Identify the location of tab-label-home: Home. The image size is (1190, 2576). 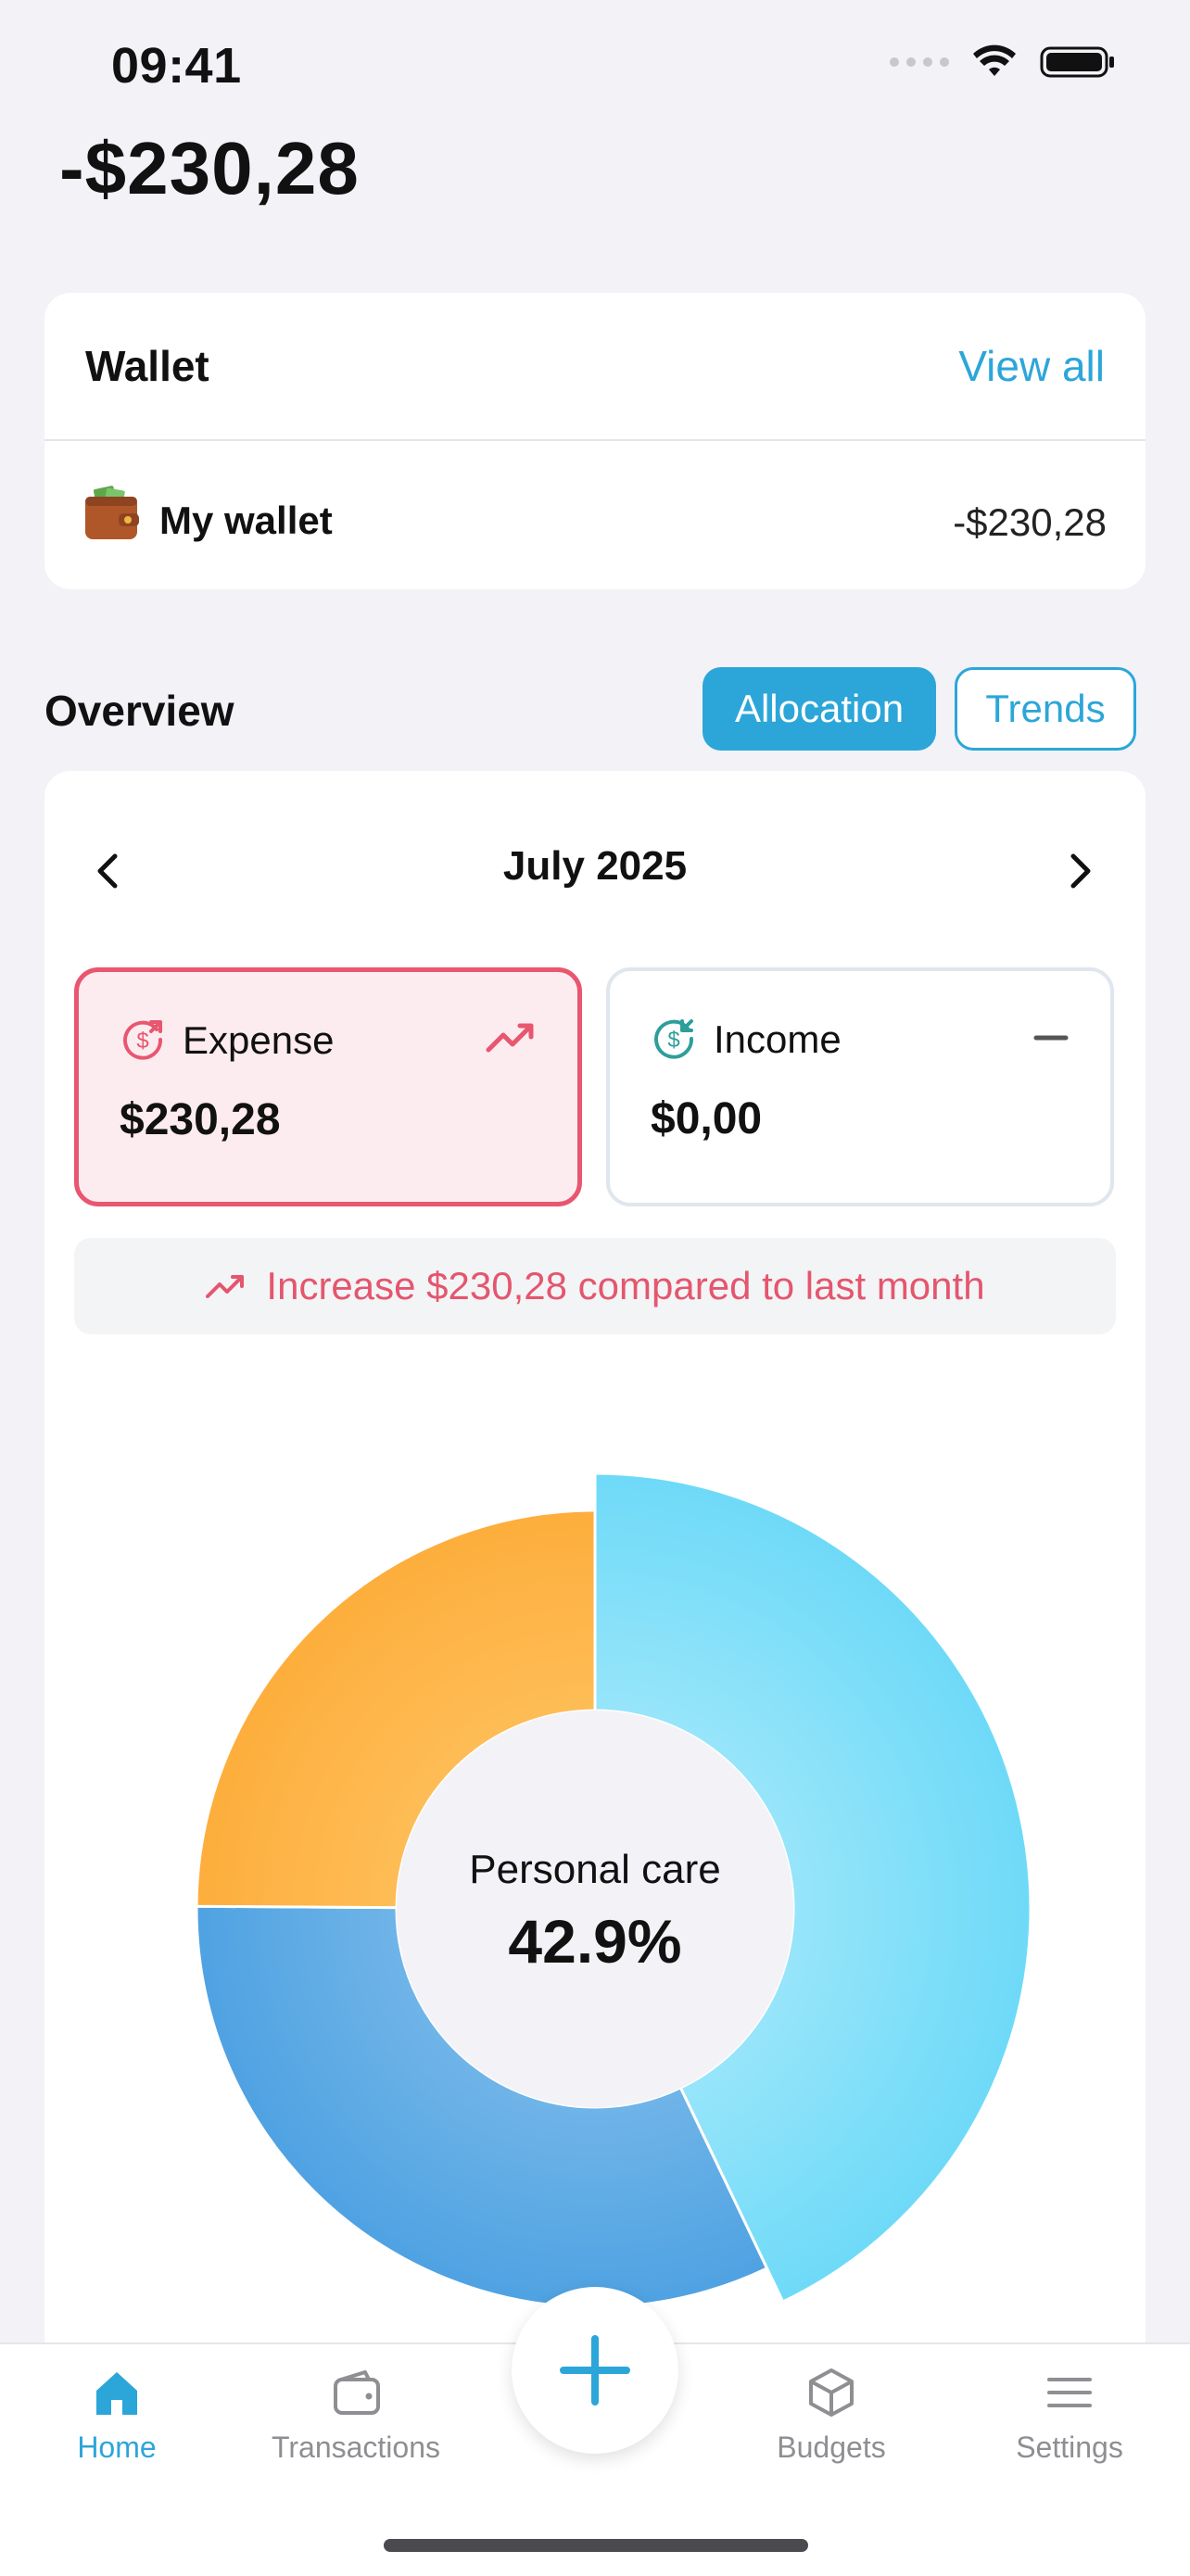
(117, 2447).